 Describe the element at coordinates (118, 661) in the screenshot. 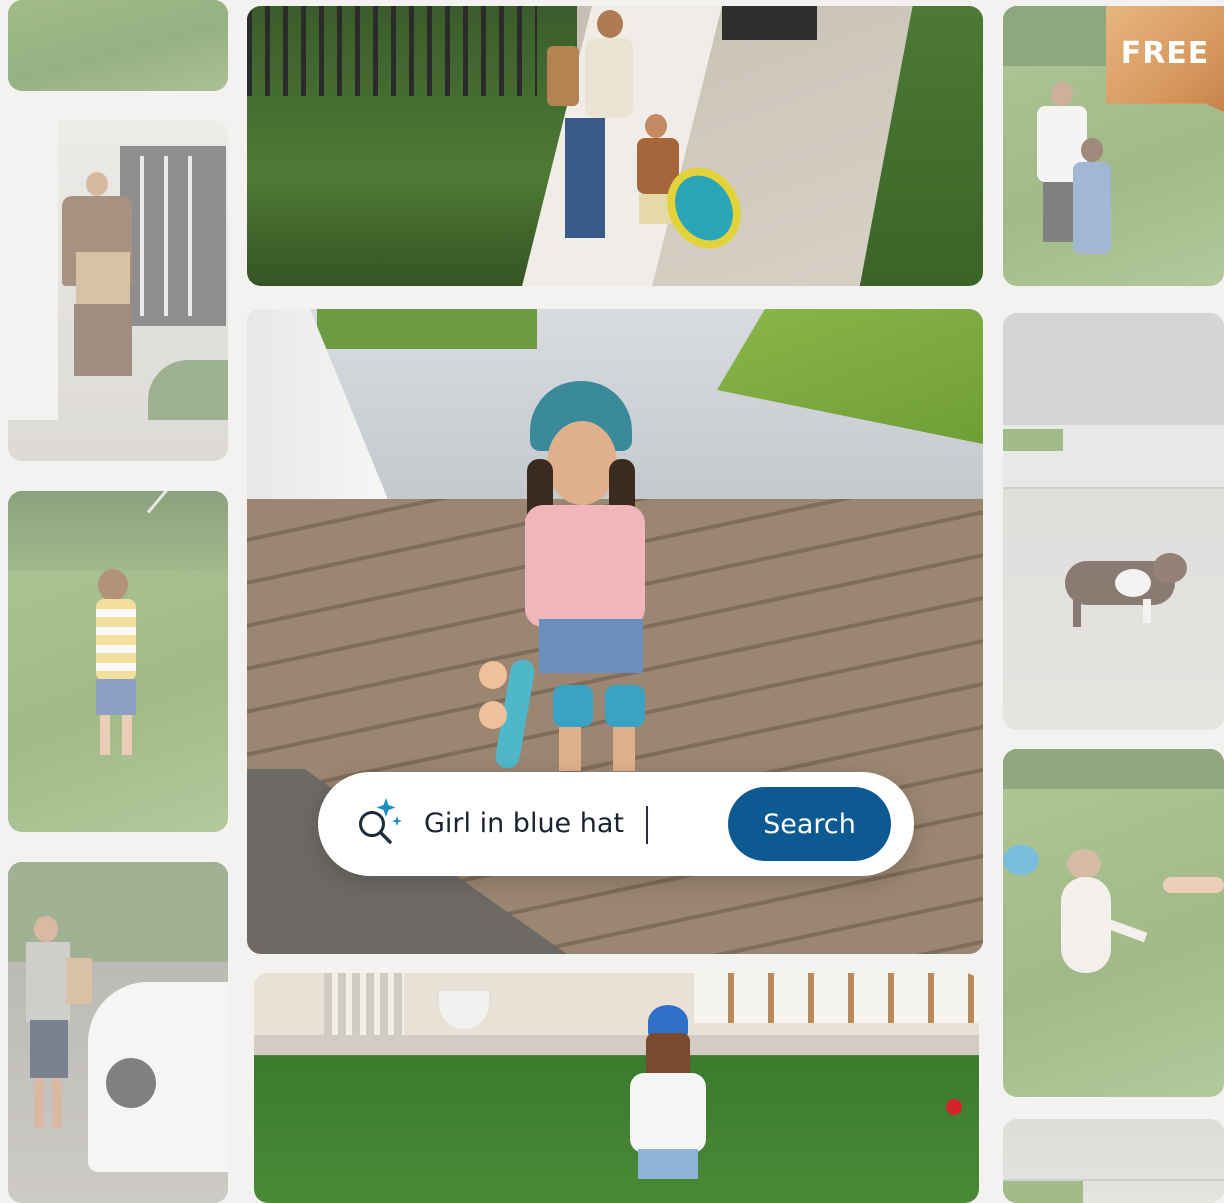

I see `tile-boy-hose` at that location.